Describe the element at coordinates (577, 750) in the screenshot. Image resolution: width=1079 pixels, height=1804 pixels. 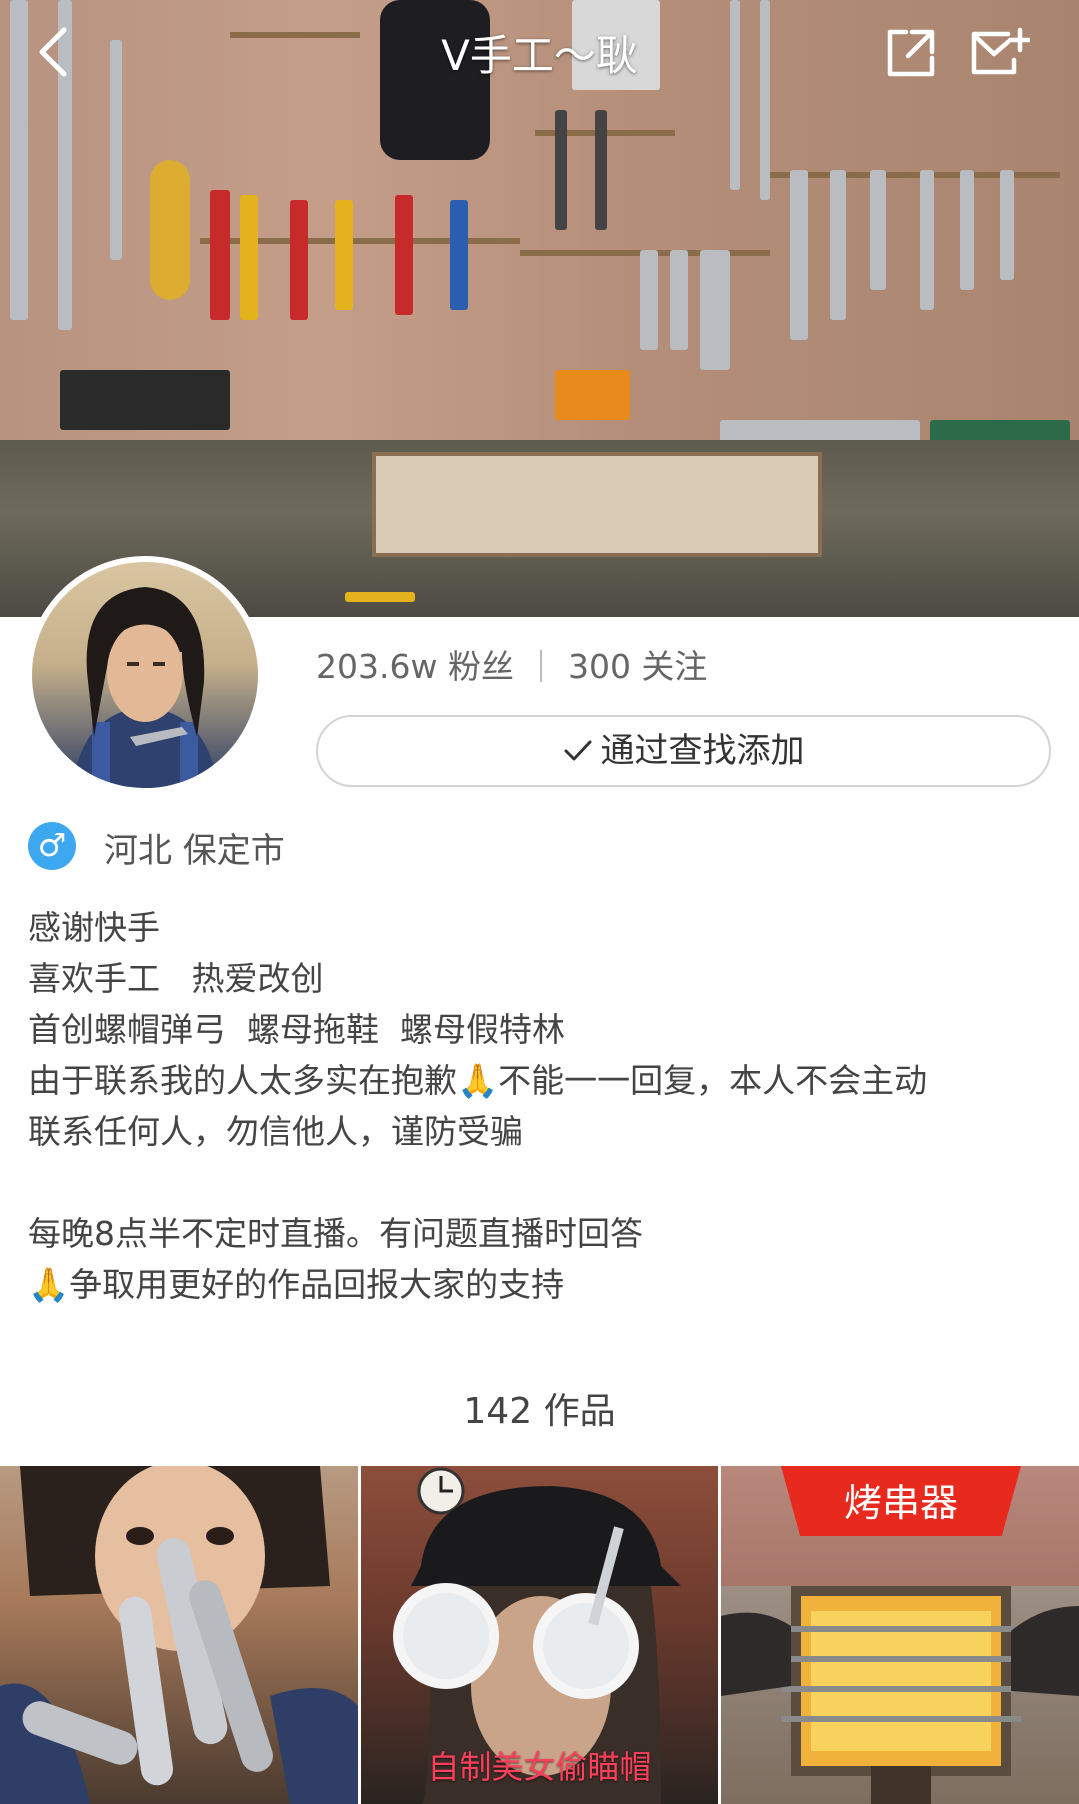
I see `checkmark-icon` at that location.